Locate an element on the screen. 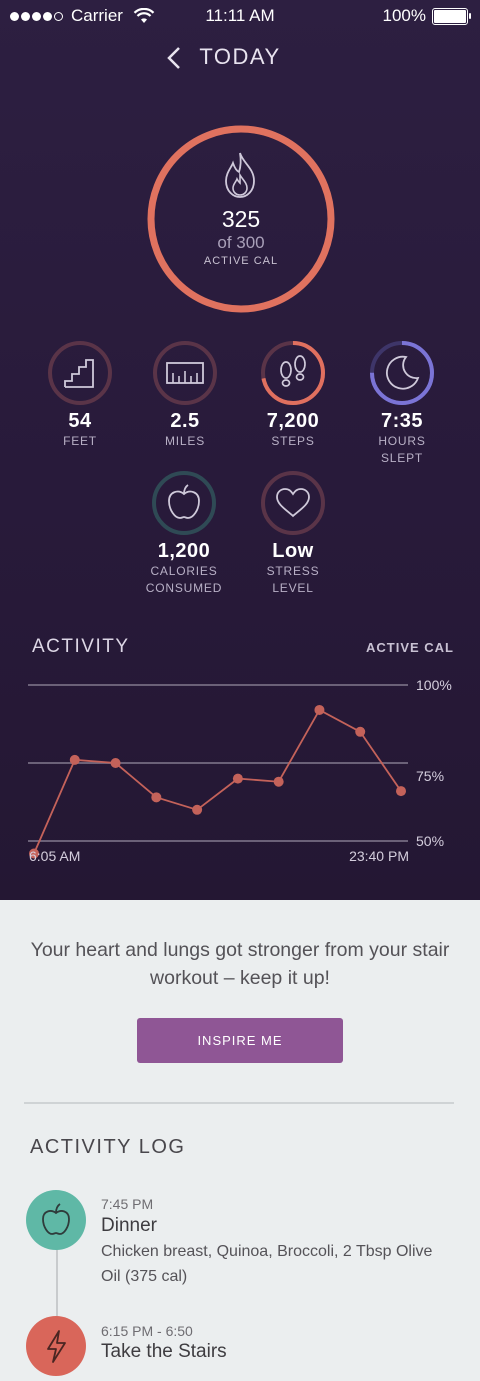 This screenshot has height=1381, width=480. log-item-stairs-icon-circle is located at coordinates (56, 1346).